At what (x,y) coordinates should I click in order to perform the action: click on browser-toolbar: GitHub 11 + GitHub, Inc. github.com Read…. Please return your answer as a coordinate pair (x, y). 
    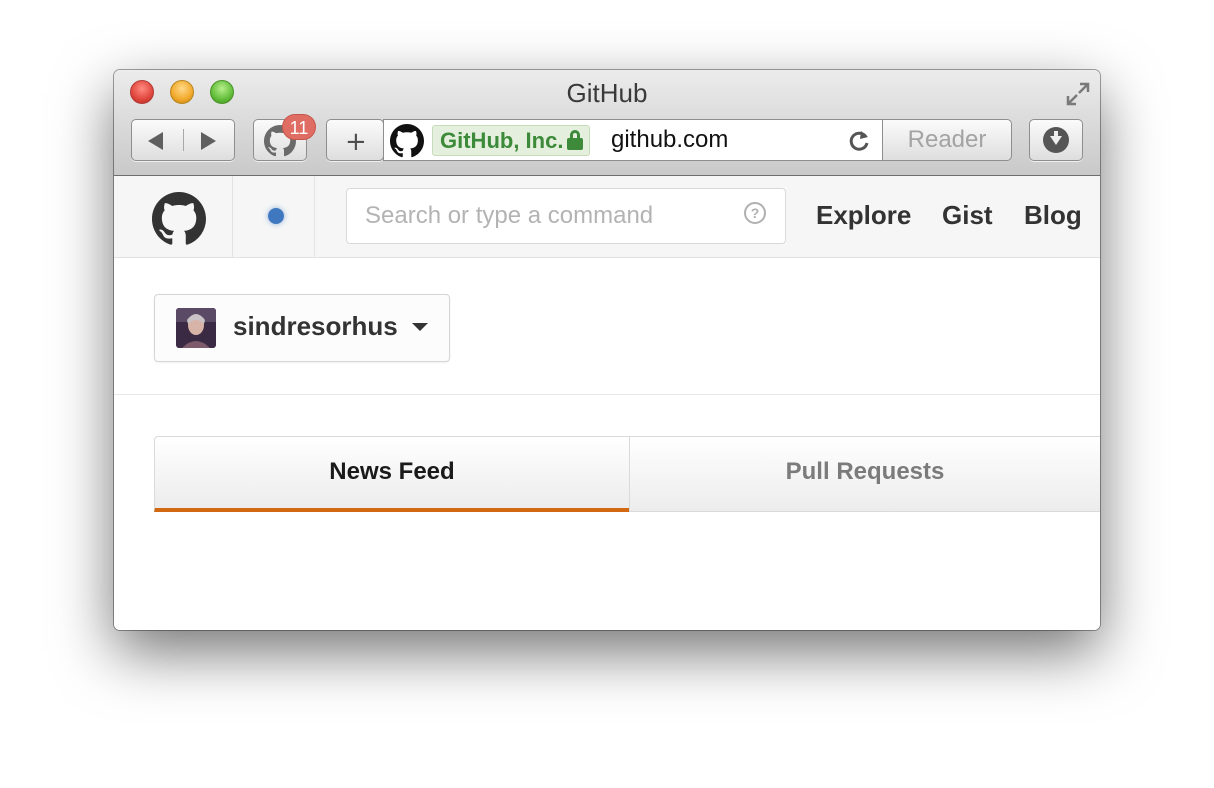
    Looking at the image, I should click on (607, 123).